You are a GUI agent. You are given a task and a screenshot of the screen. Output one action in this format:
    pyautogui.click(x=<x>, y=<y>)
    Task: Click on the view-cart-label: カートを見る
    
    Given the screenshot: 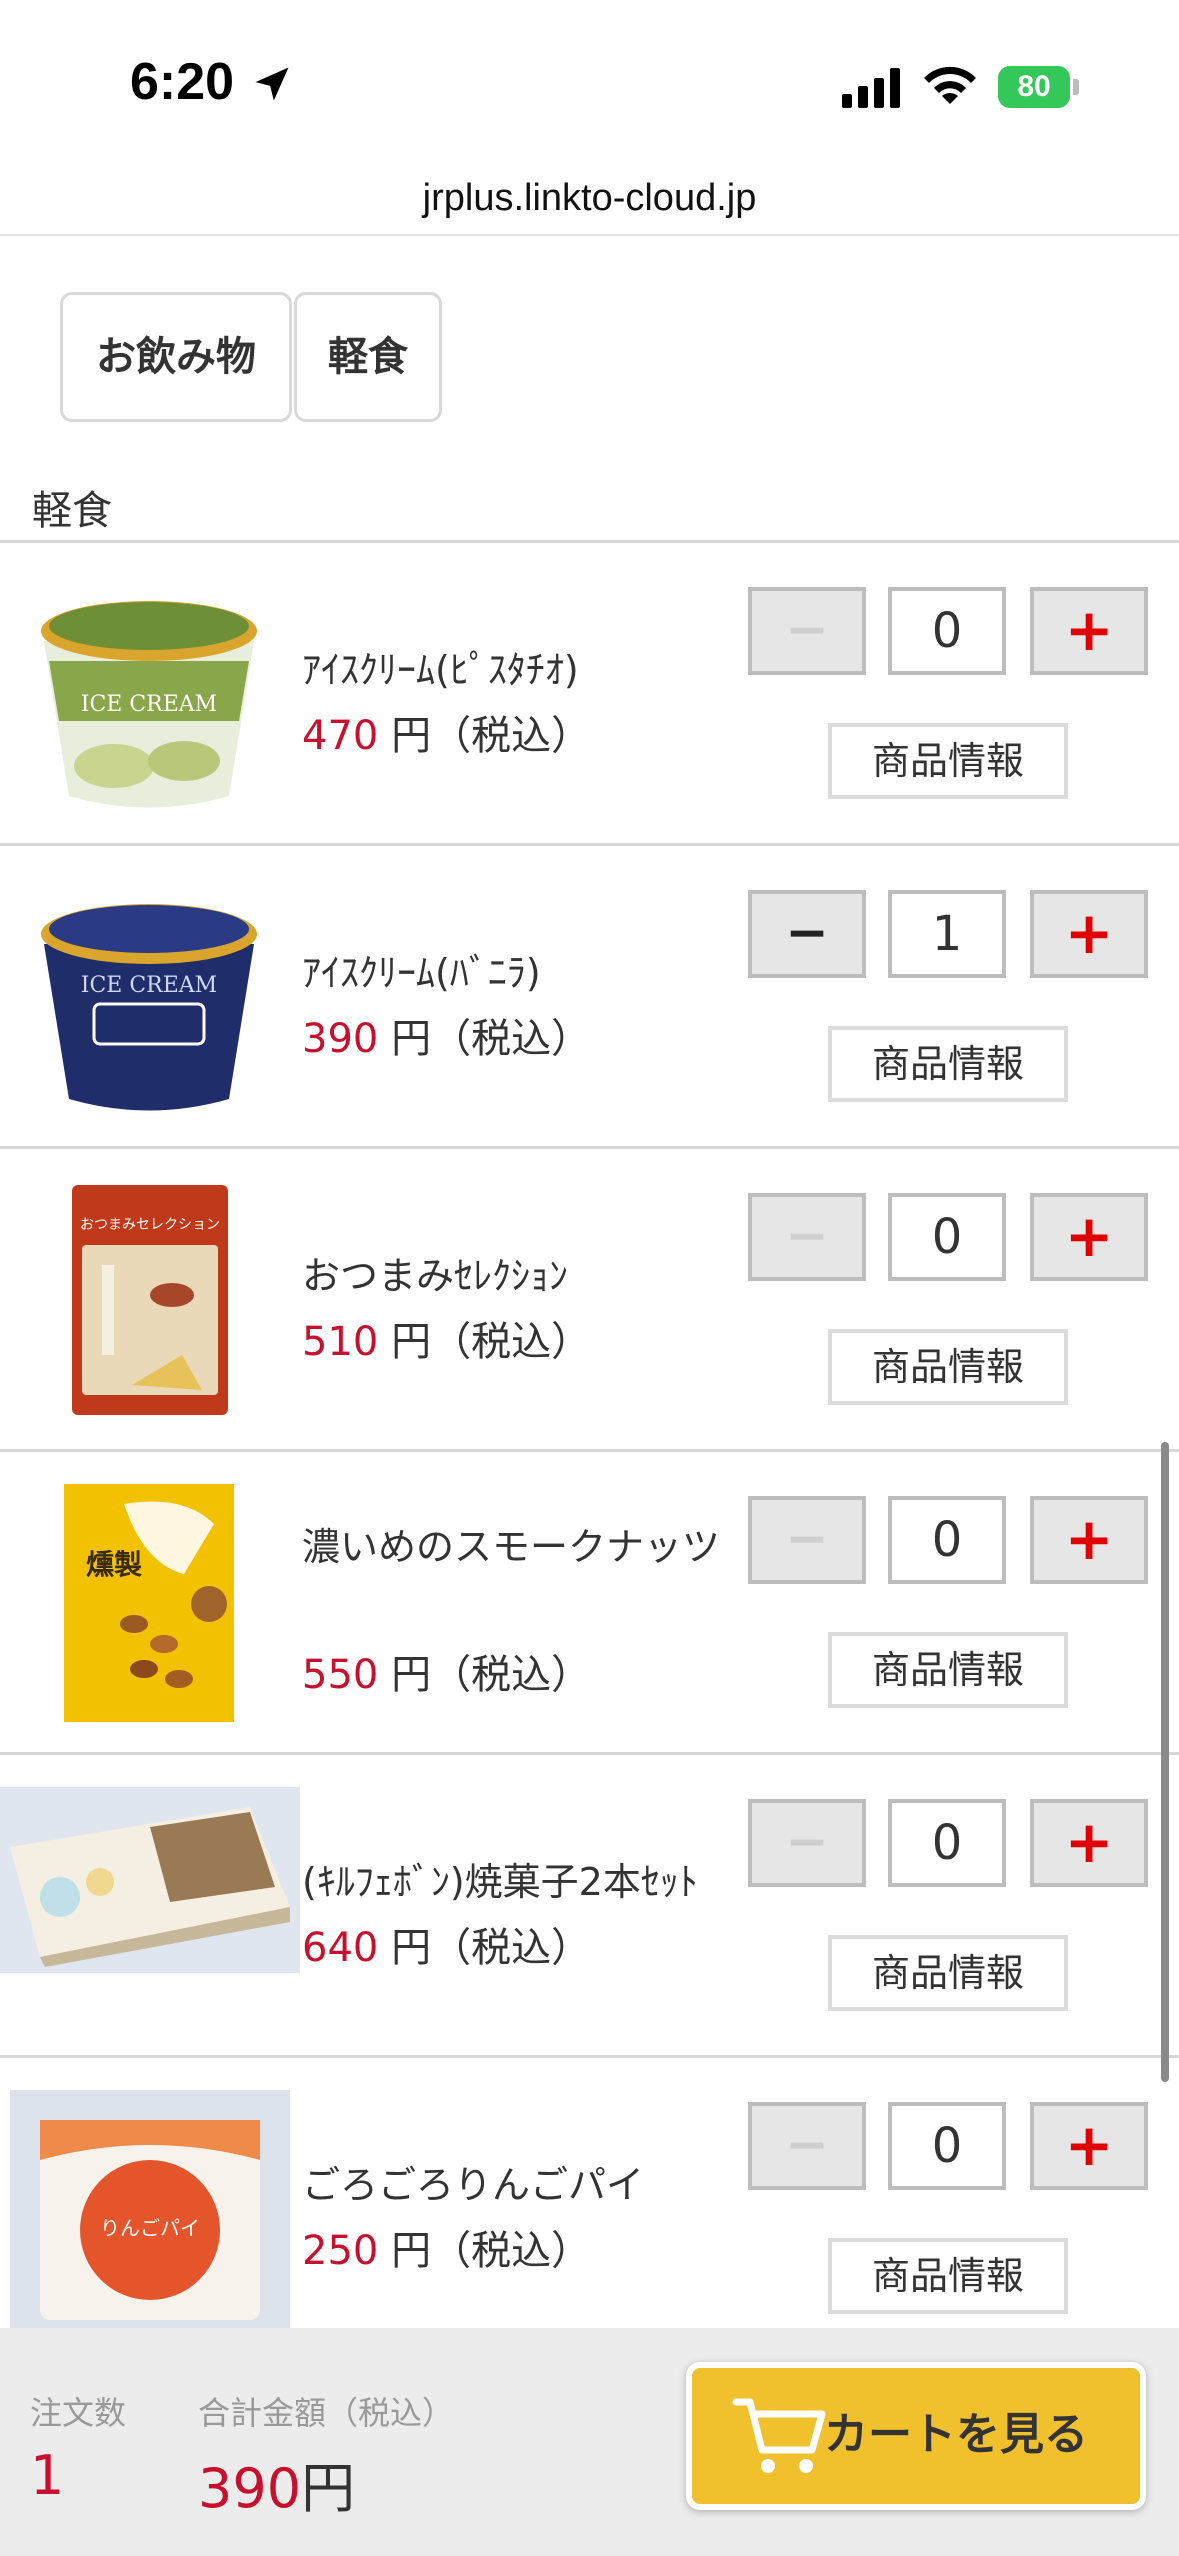 What is the action you would take?
    pyautogui.click(x=956, y=2434)
    